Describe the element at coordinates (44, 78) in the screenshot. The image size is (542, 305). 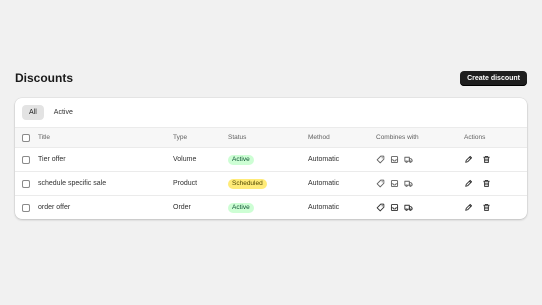
I see `page-title: Discounts` at that location.